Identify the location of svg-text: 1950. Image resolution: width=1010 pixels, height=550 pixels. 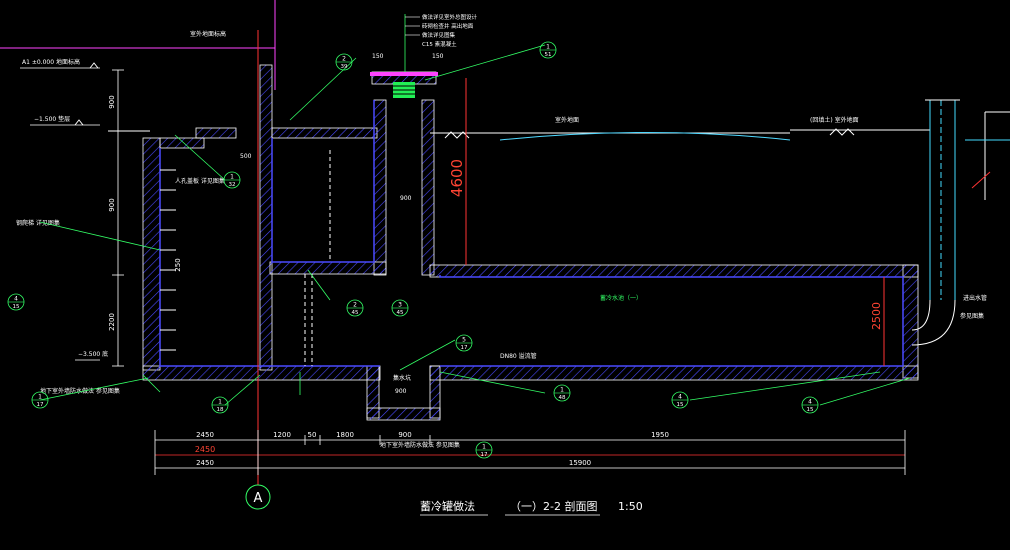
(660, 435).